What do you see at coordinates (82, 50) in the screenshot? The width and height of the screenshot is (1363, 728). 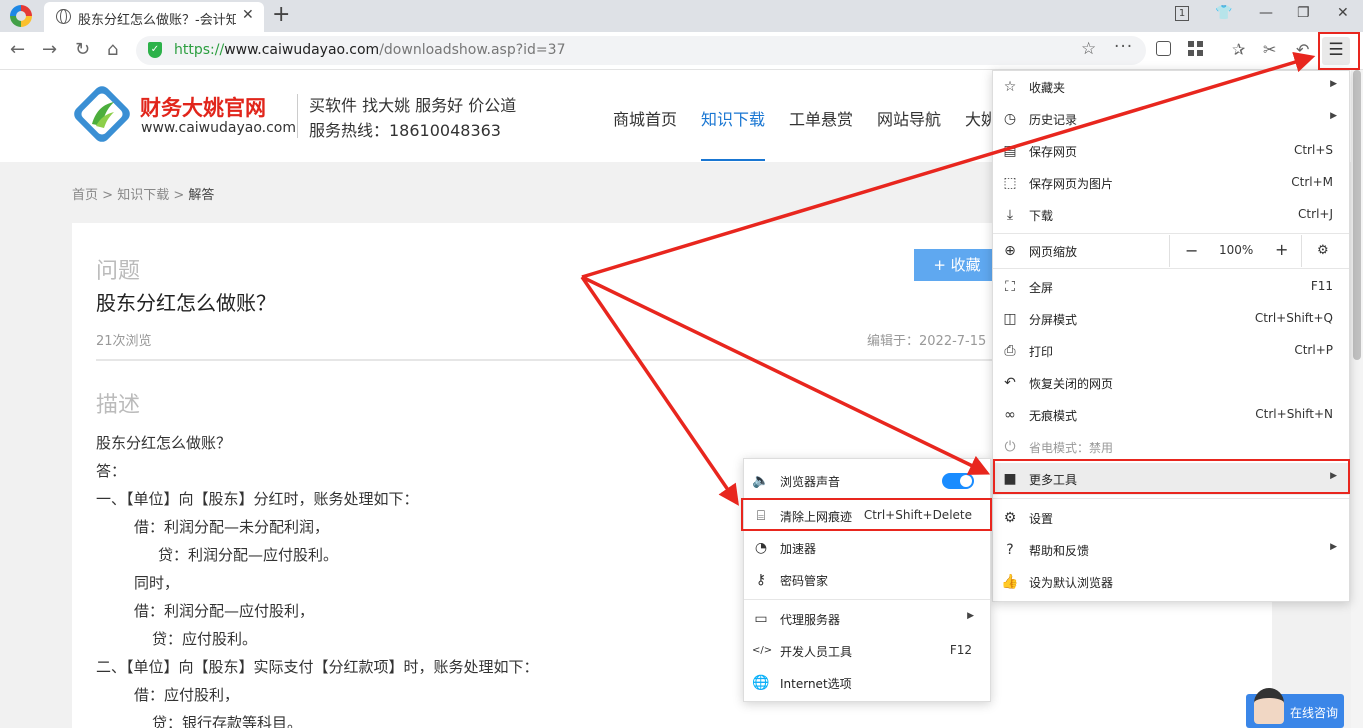 I see `reload-button: ↻` at bounding box center [82, 50].